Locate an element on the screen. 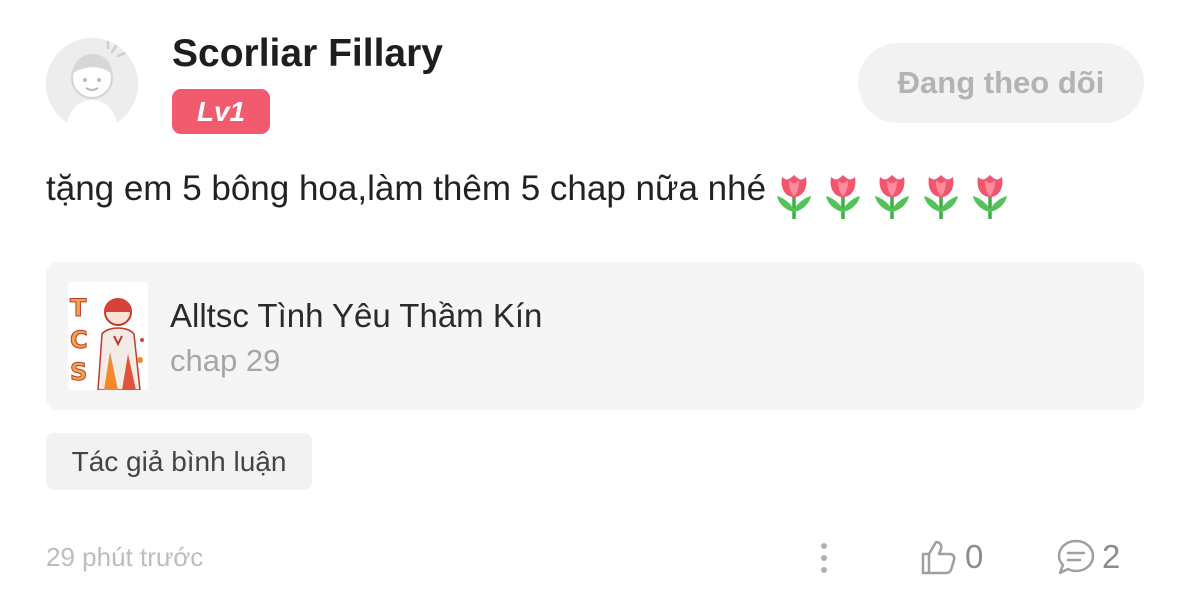 The width and height of the screenshot is (1189, 600). username: Scorliar Fillary is located at coordinates (307, 54).